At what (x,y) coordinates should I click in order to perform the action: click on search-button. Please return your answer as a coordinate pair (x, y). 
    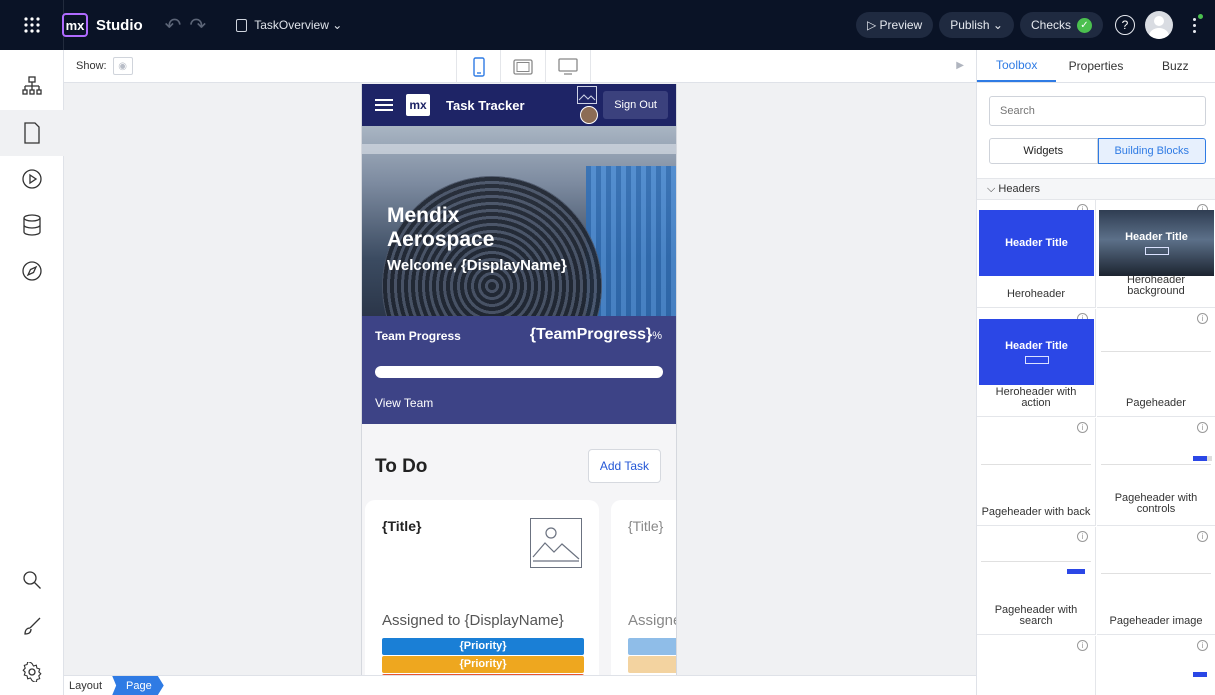
    Looking at the image, I should click on (32, 580).